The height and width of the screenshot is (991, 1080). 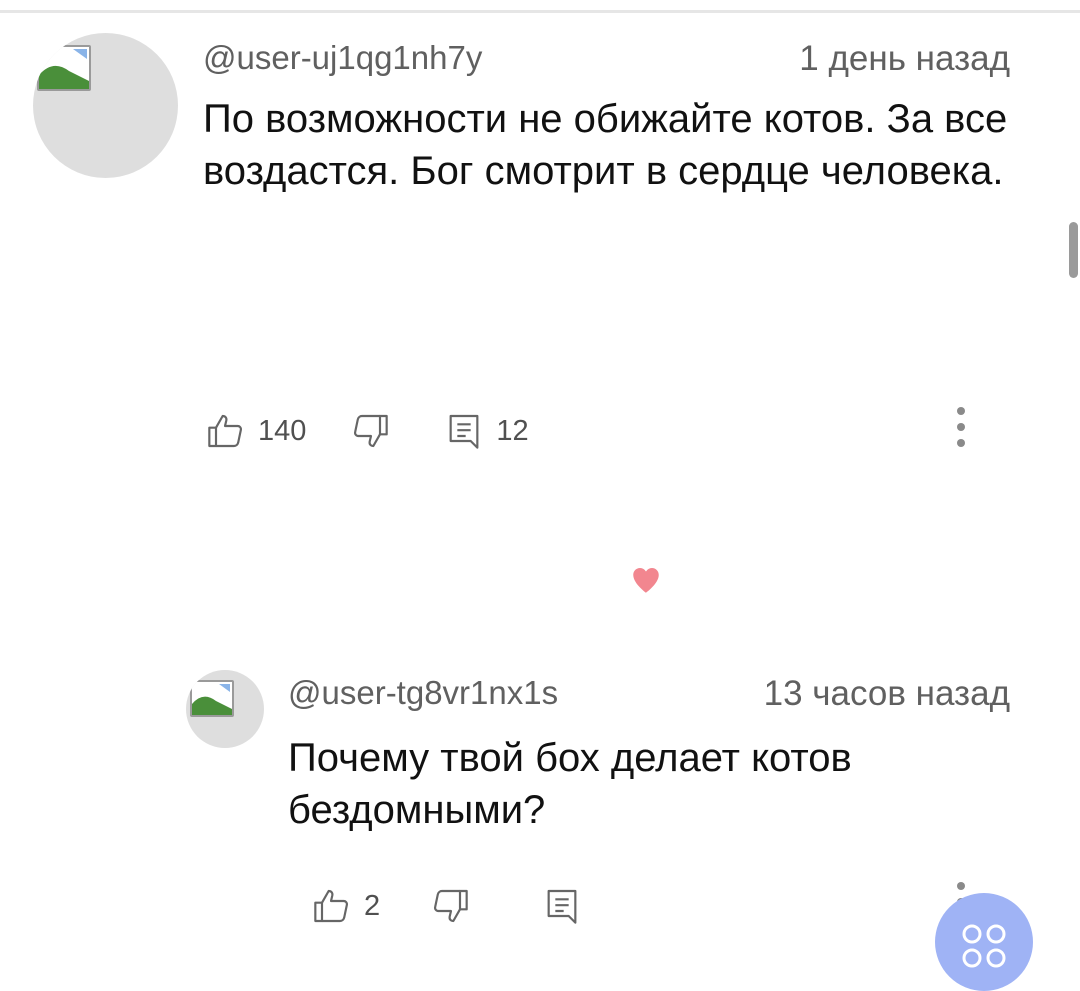 I want to click on top-divider, so click(x=540, y=11).